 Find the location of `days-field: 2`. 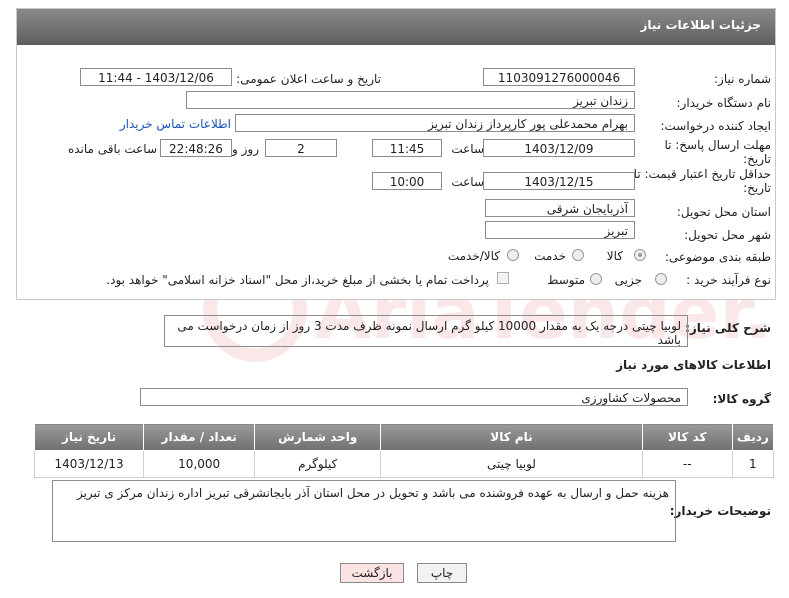

days-field: 2 is located at coordinates (301, 148).